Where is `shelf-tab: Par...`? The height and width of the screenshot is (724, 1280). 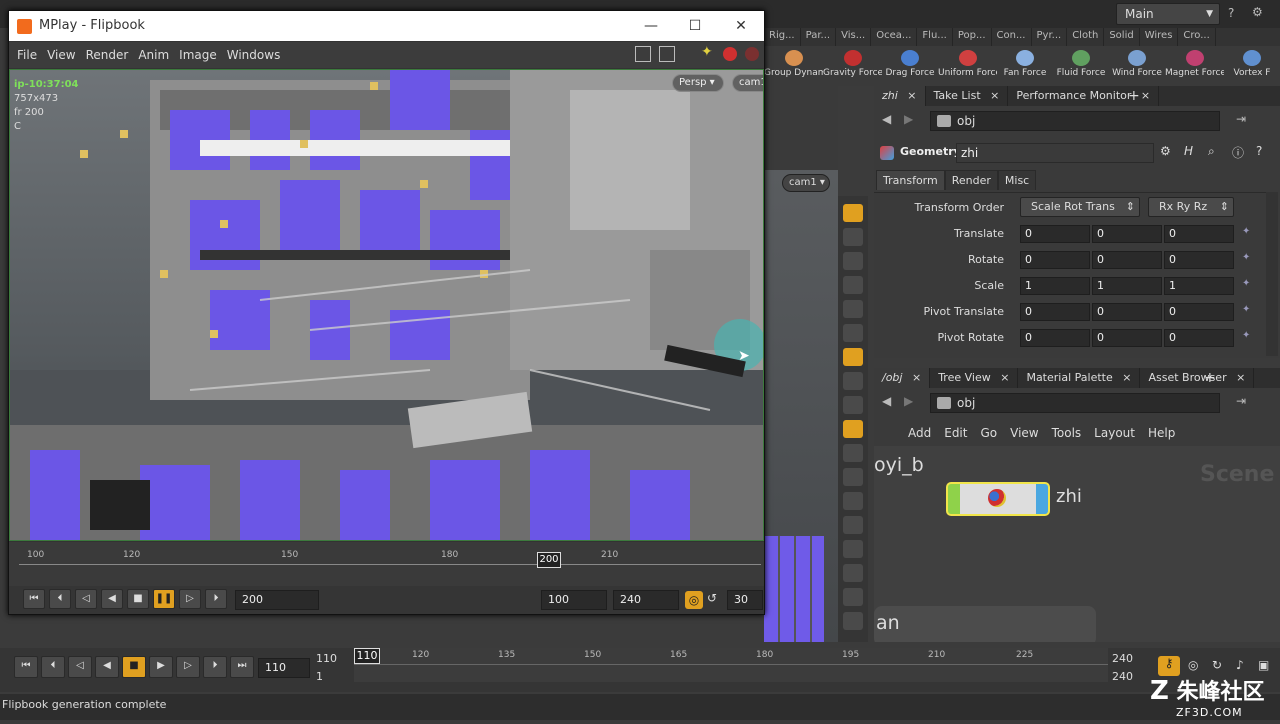 shelf-tab: Par... is located at coordinates (819, 37).